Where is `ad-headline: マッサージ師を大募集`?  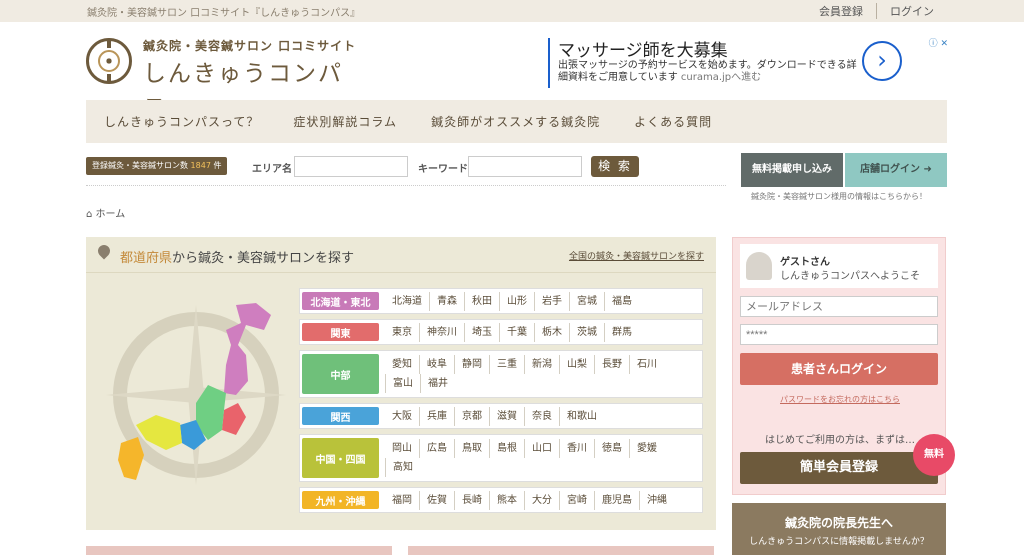
ad-headline: マッサージ師を大募集 is located at coordinates (643, 48).